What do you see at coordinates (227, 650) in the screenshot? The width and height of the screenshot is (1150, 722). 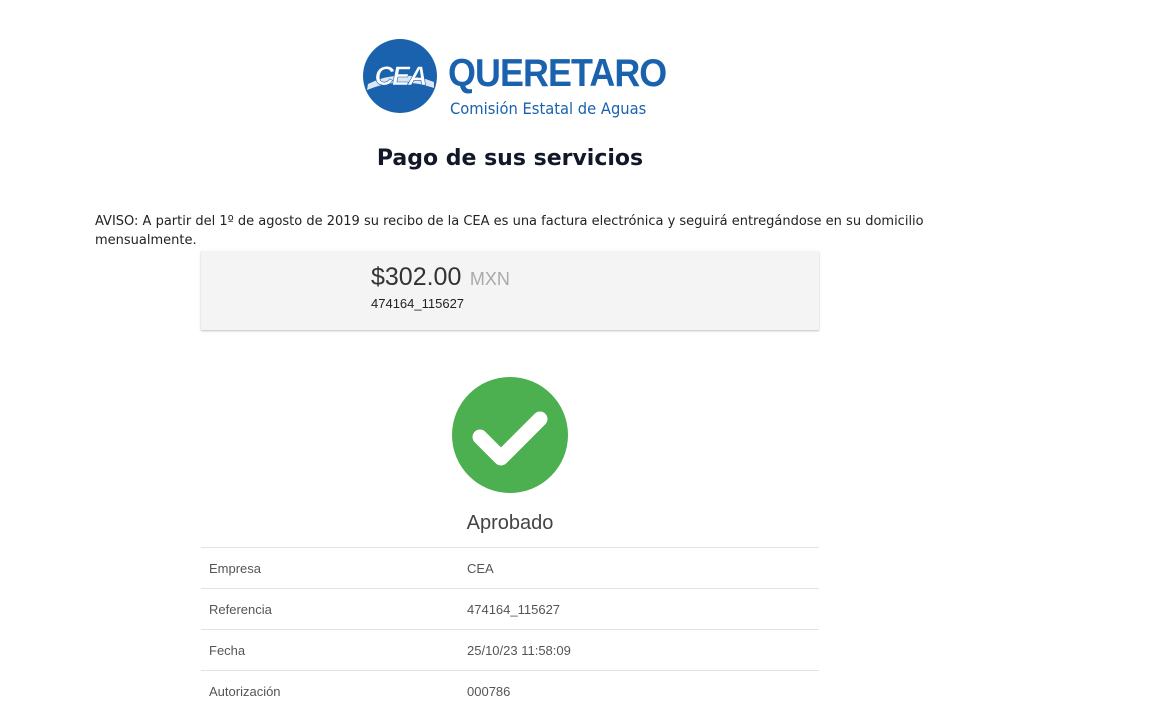 I see `details-label: Fecha` at bounding box center [227, 650].